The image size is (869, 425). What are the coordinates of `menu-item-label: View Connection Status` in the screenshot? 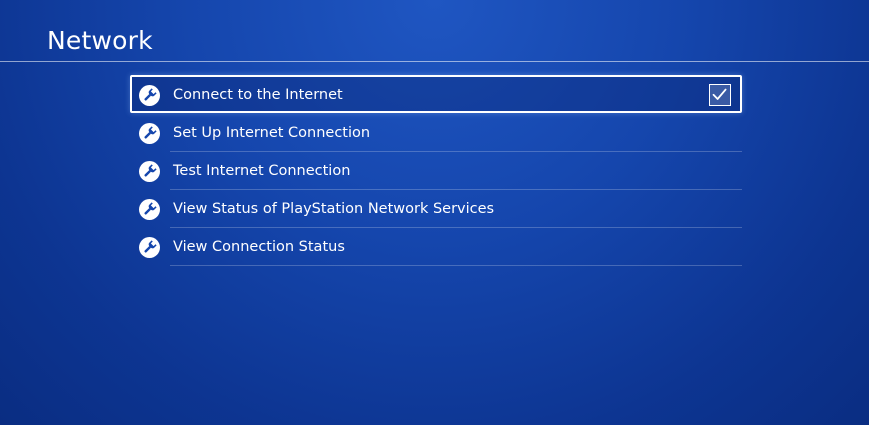 It's located at (259, 247).